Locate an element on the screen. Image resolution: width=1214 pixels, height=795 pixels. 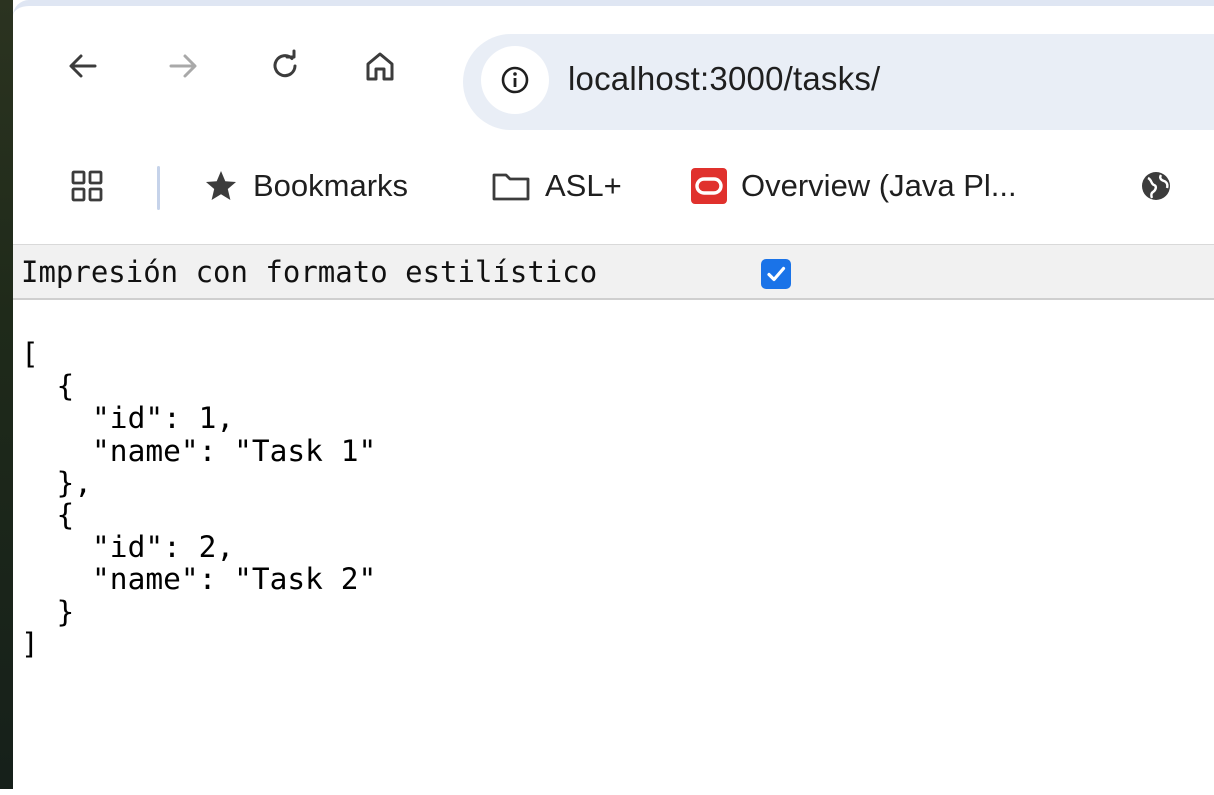
bookmark-bookmarks: Bookmarks is located at coordinates (305, 186).